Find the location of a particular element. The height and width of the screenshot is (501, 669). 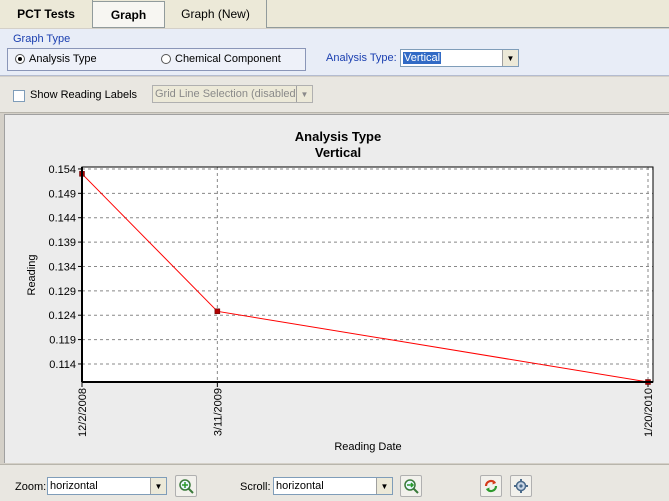

zoom-value: horizontal is located at coordinates (74, 486).